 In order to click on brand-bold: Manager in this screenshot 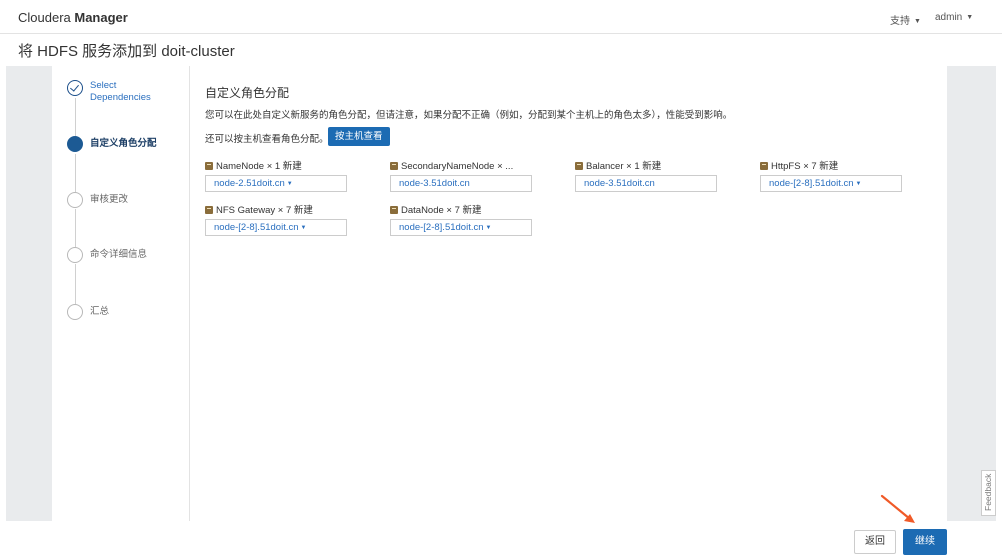, I will do `click(101, 17)`.